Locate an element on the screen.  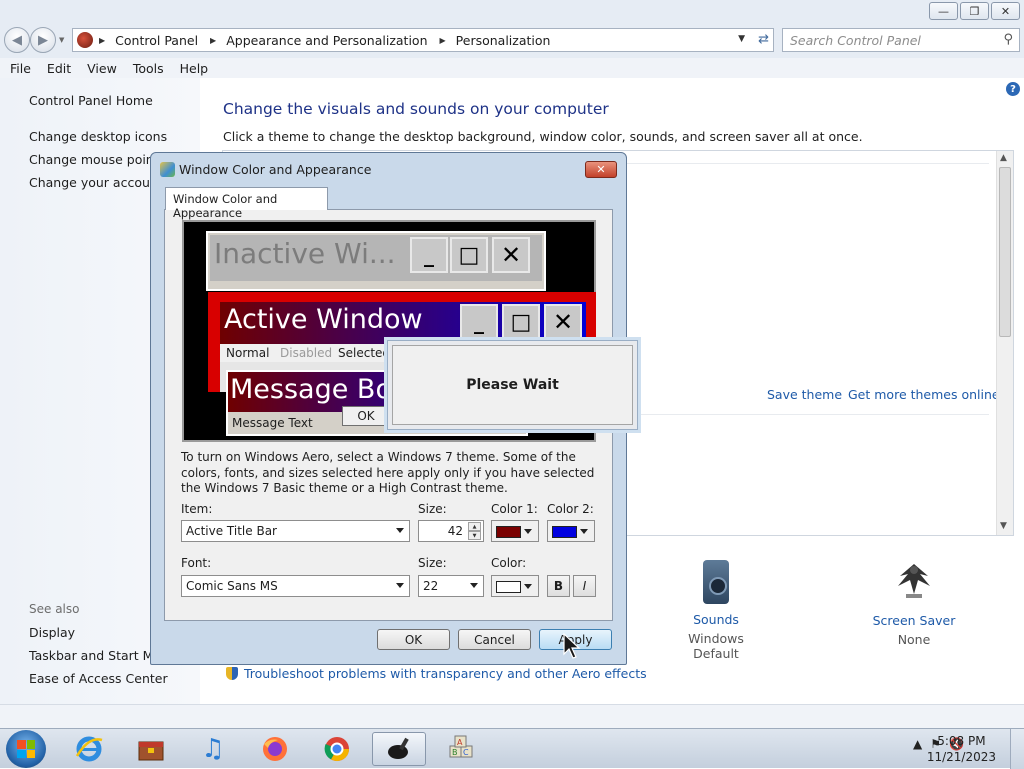
preview-menu-selected: Selected is located at coordinates (364, 353).